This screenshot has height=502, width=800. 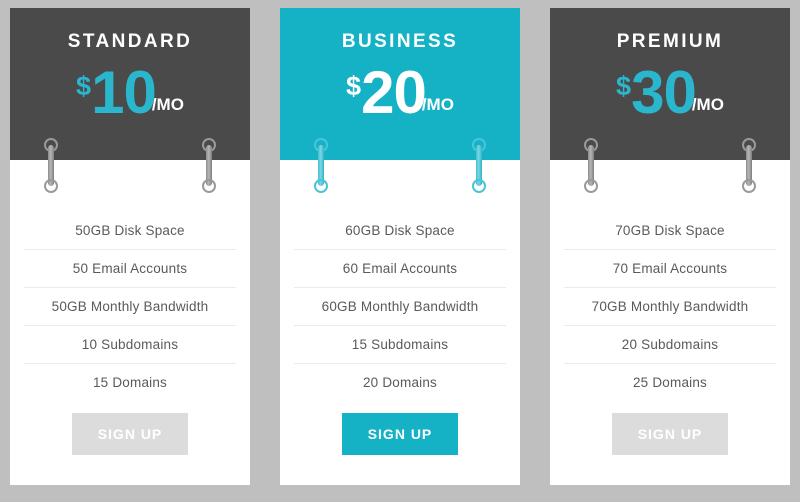 I want to click on price-currency-business: $, so click(x=354, y=86).